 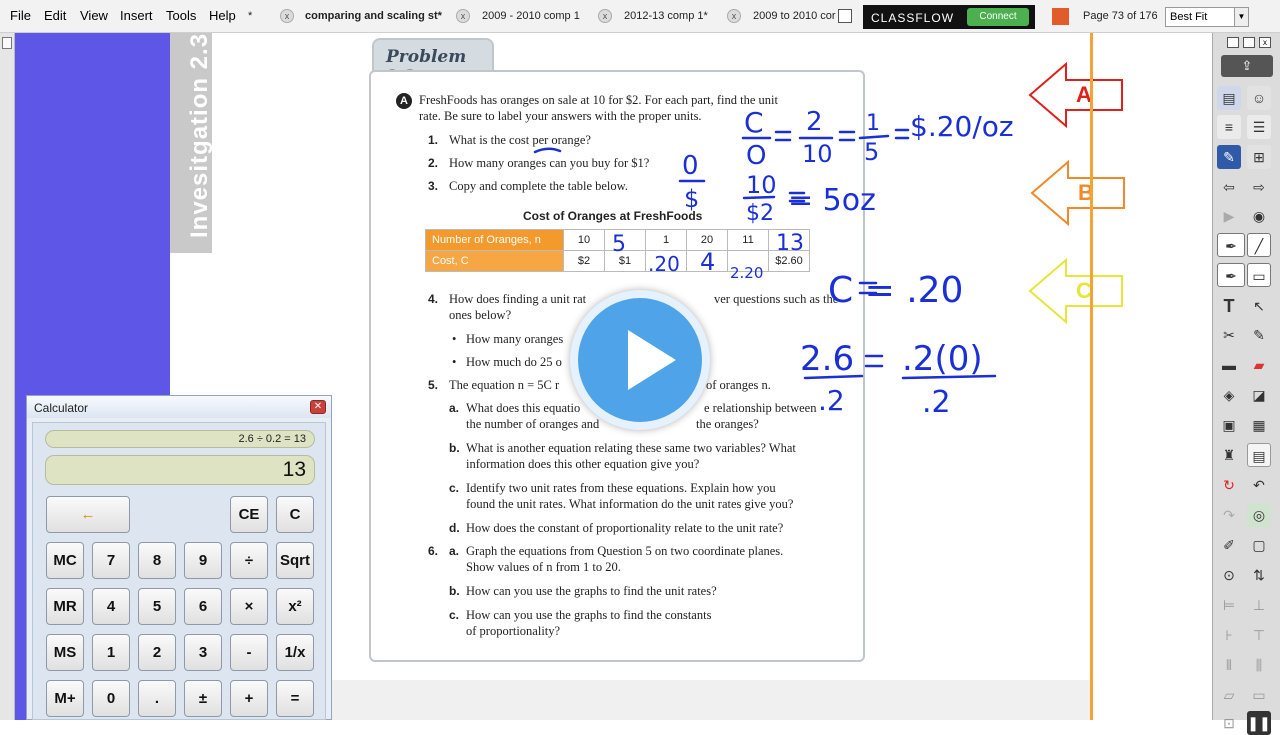 I want to click on divide-button: ÷, so click(x=249, y=560).